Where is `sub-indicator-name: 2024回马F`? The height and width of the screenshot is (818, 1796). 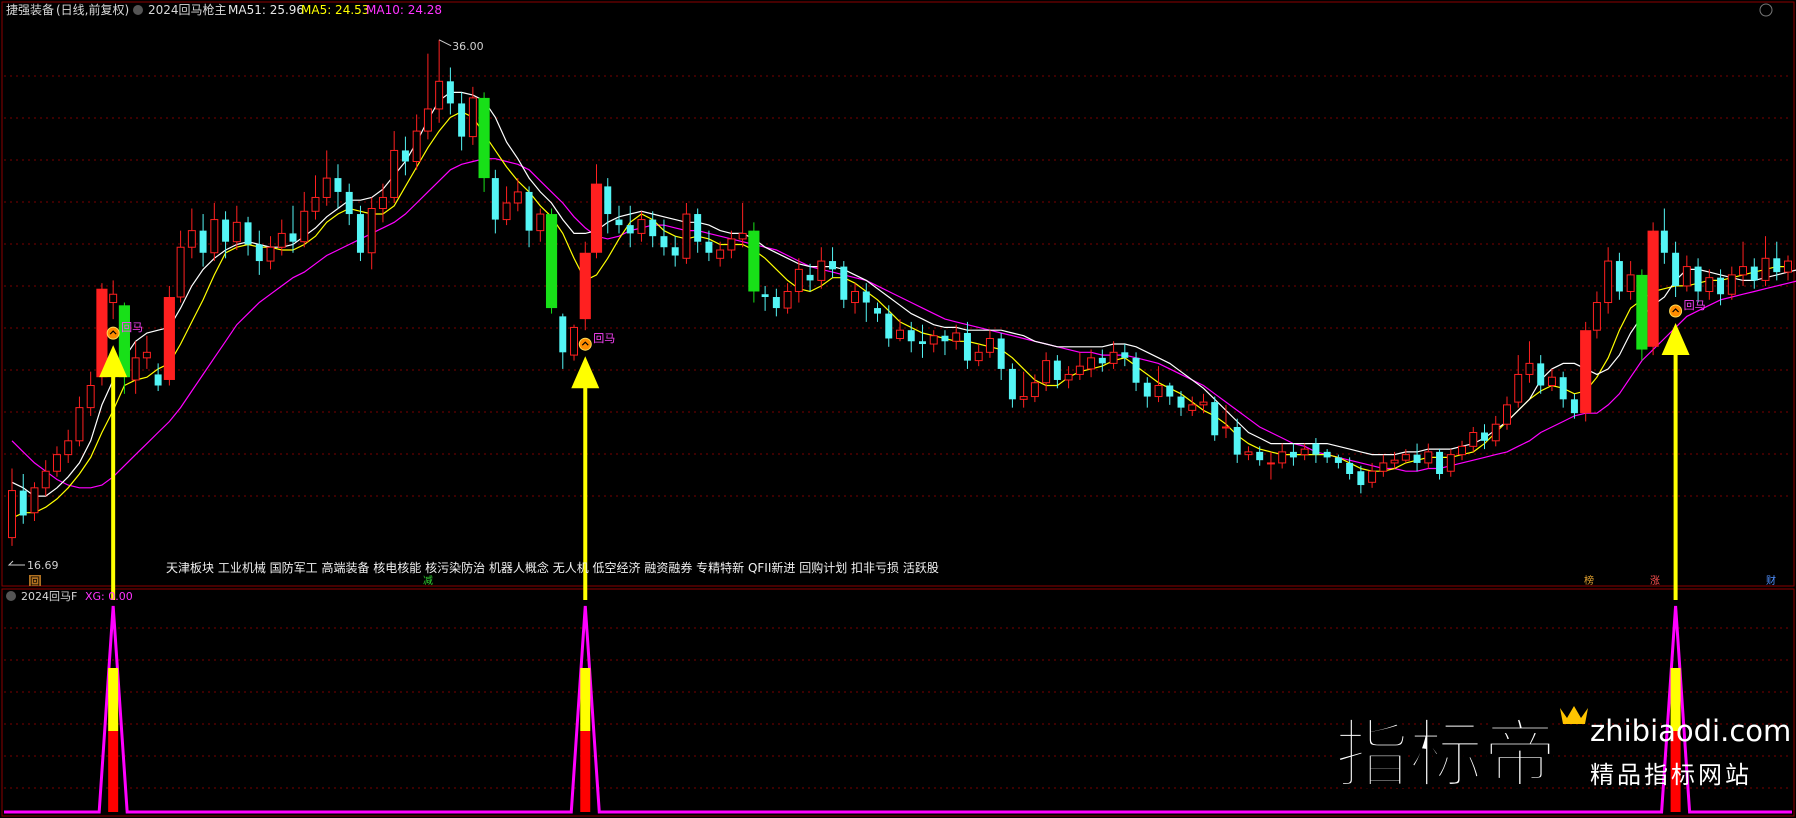
sub-indicator-name: 2024回马F is located at coordinates (49, 596).